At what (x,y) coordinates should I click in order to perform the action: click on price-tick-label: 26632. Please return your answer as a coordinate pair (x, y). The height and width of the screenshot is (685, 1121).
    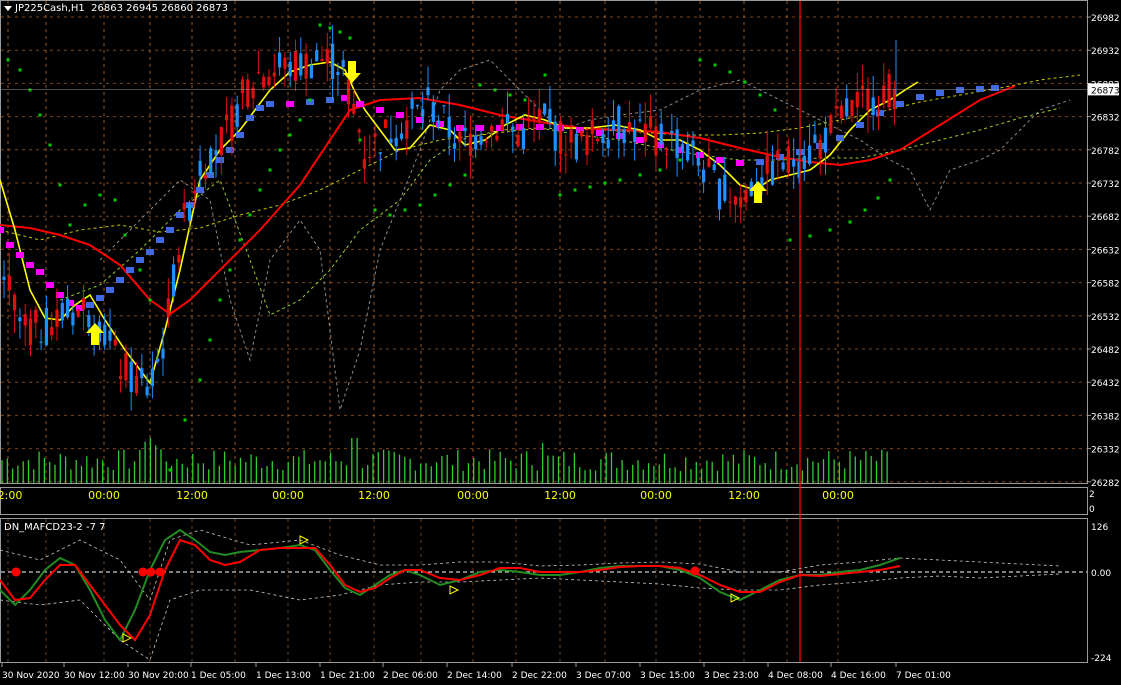
    Looking at the image, I should click on (1105, 251).